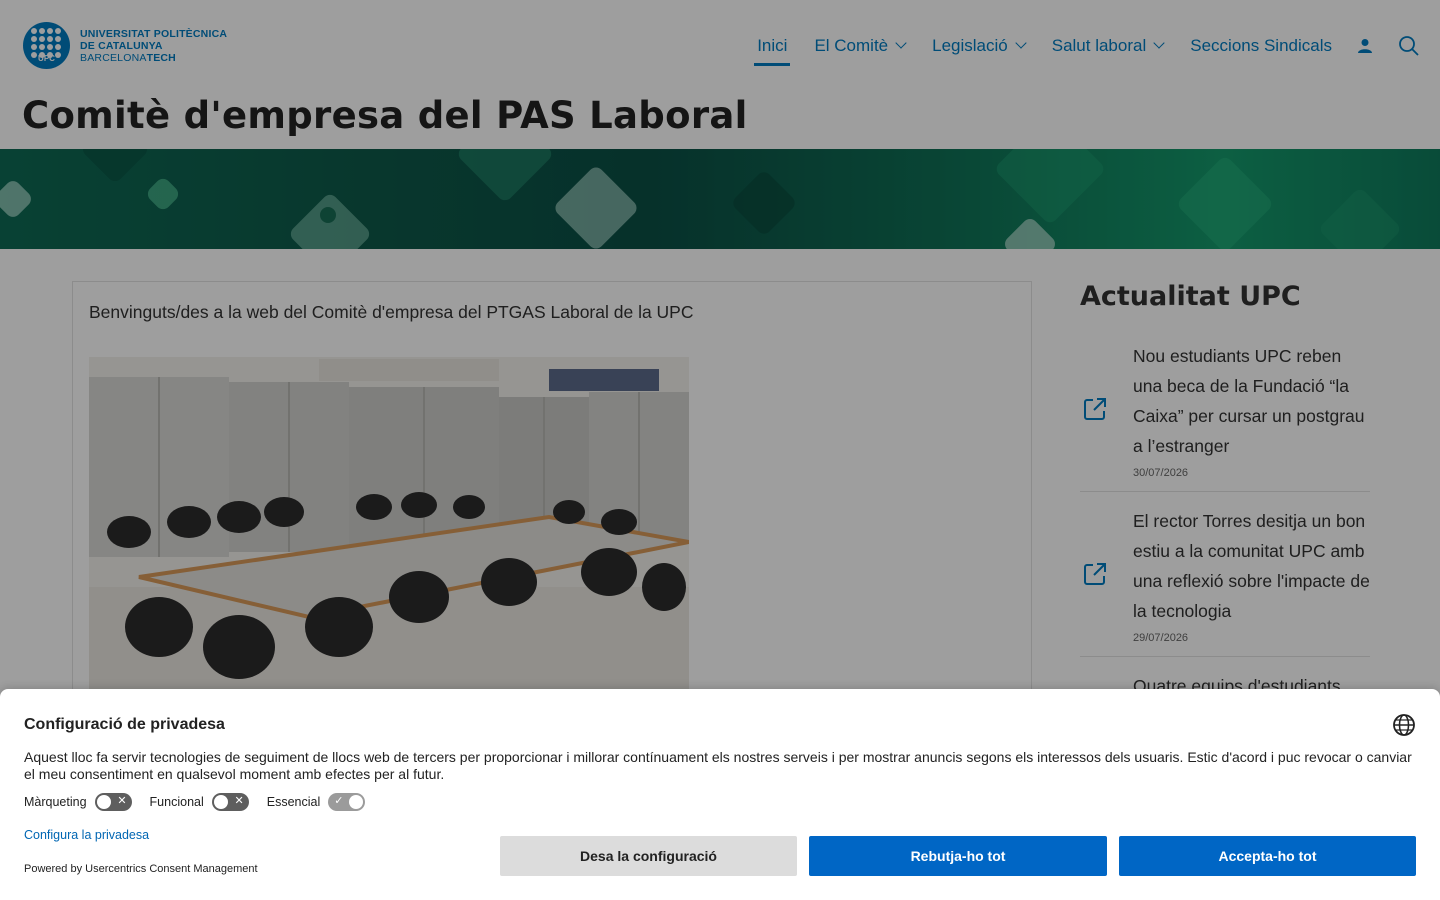 The width and height of the screenshot is (1440, 900). I want to click on accept-all-button: Accepta-ho tot, so click(1267, 856).